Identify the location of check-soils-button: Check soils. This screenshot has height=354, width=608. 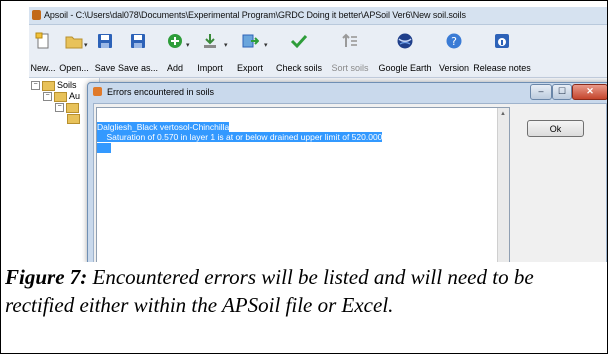
(299, 52).